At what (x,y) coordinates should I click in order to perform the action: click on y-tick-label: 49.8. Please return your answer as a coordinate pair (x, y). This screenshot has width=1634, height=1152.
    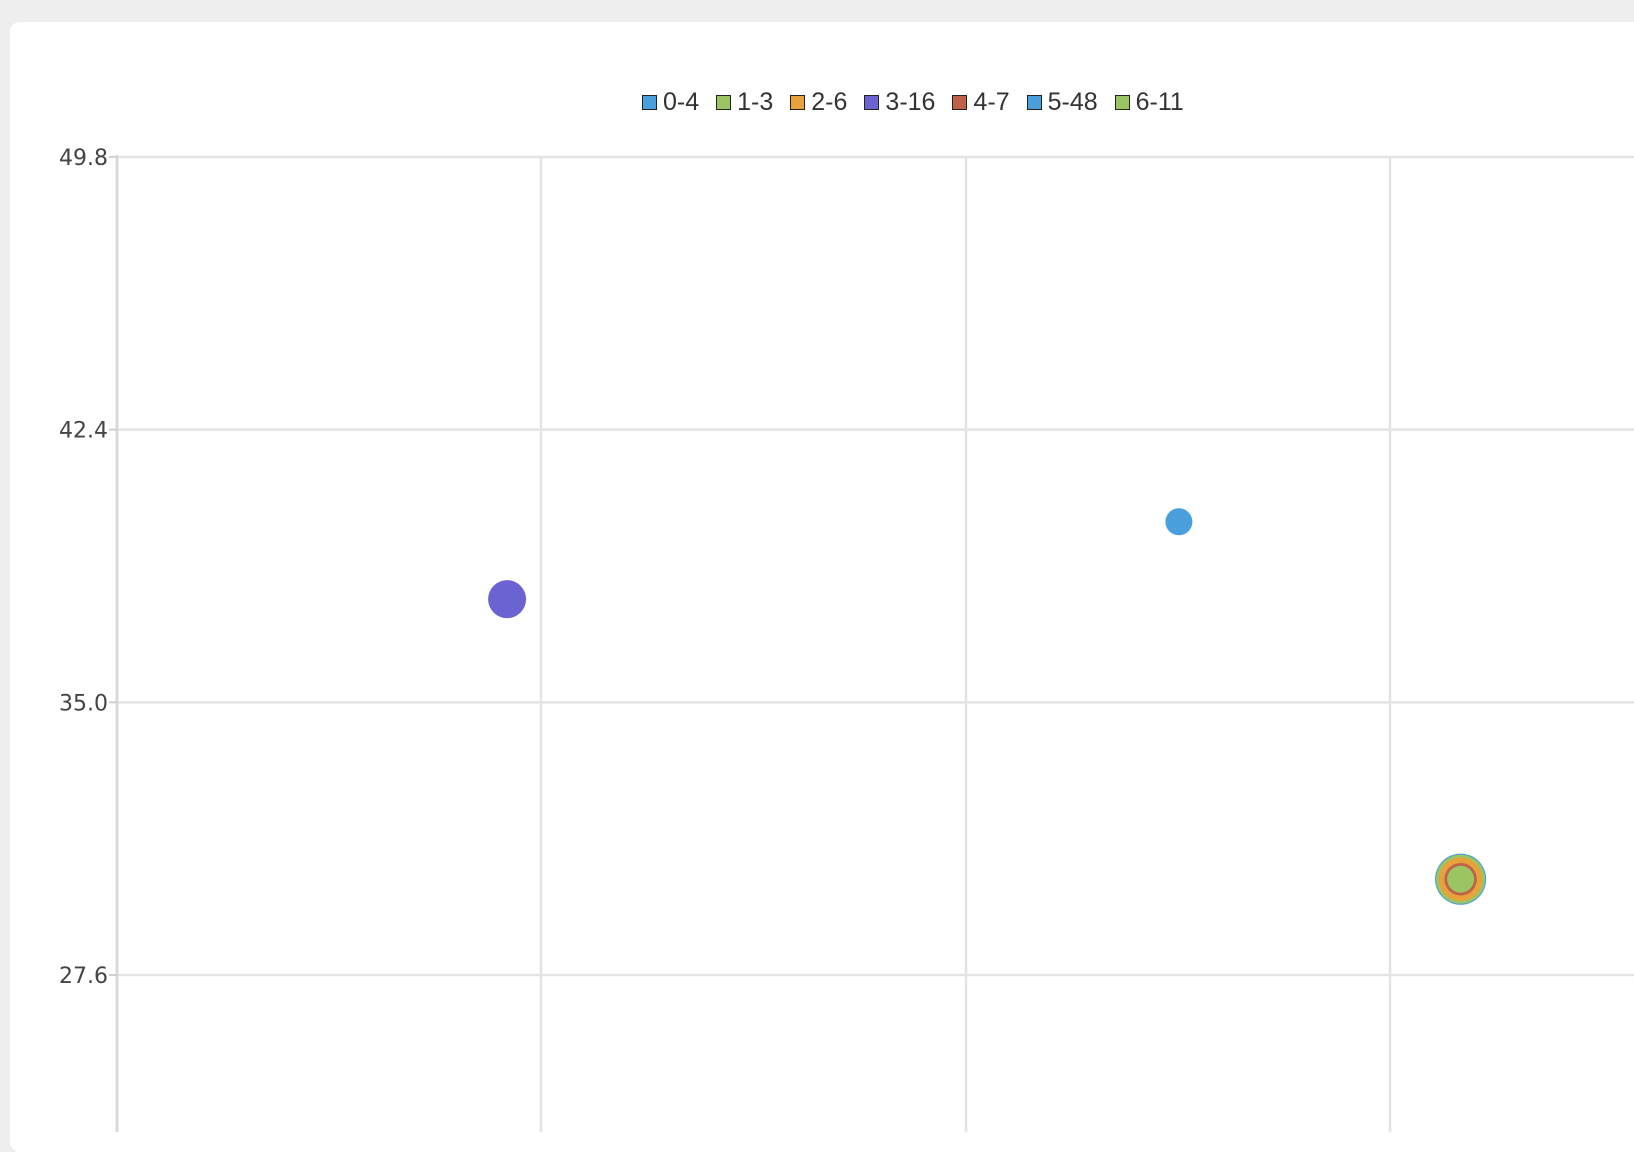
    Looking at the image, I should click on (83, 158).